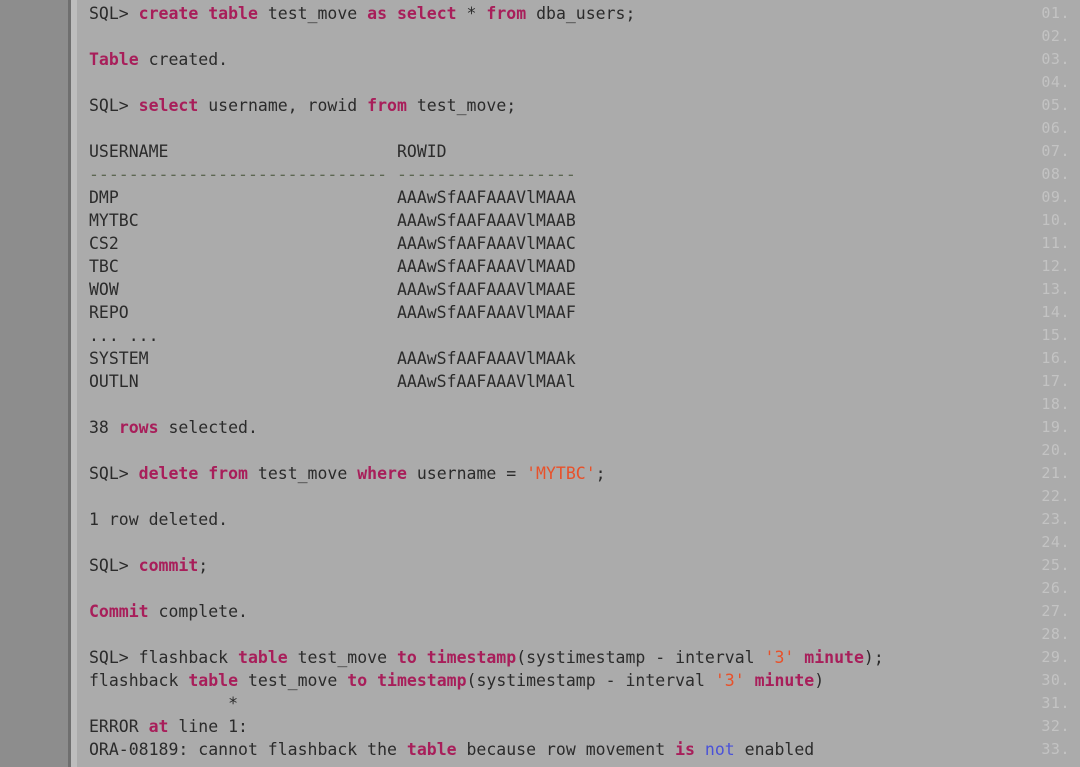 This screenshot has height=767, width=1080. Describe the element at coordinates (119, 611) in the screenshot. I see `code-token-kw: Commit` at that location.